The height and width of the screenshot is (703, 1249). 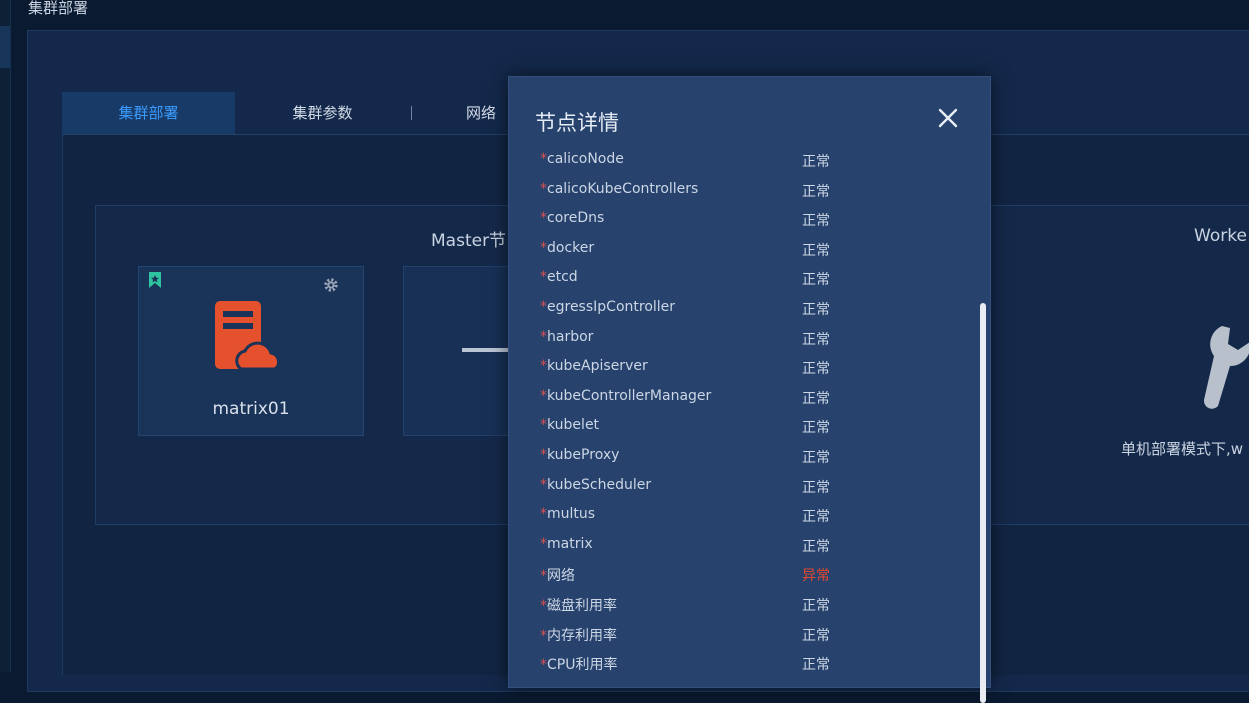 What do you see at coordinates (739, 398) in the screenshot?
I see `status-row: *kubeControllerManager 正常` at bounding box center [739, 398].